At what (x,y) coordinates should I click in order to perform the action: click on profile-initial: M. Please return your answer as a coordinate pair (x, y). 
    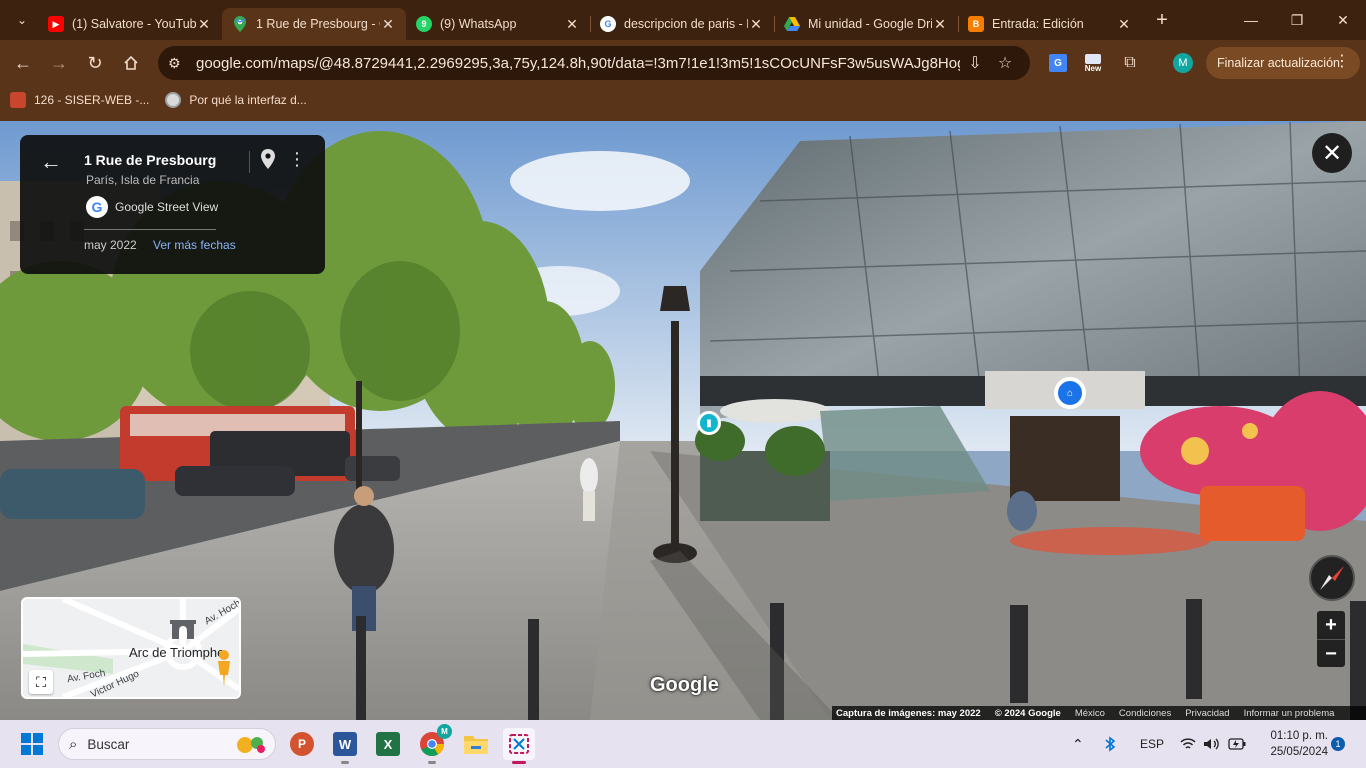
    Looking at the image, I should click on (1183, 63).